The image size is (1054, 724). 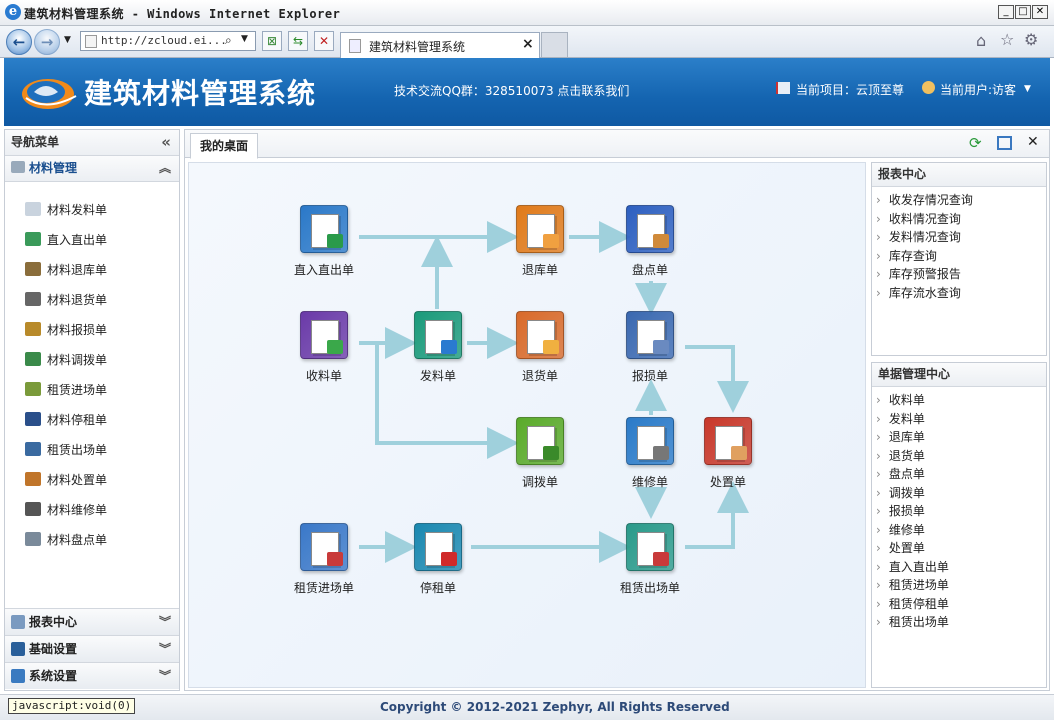 I want to click on tuiku-icon, so click(x=540, y=229).